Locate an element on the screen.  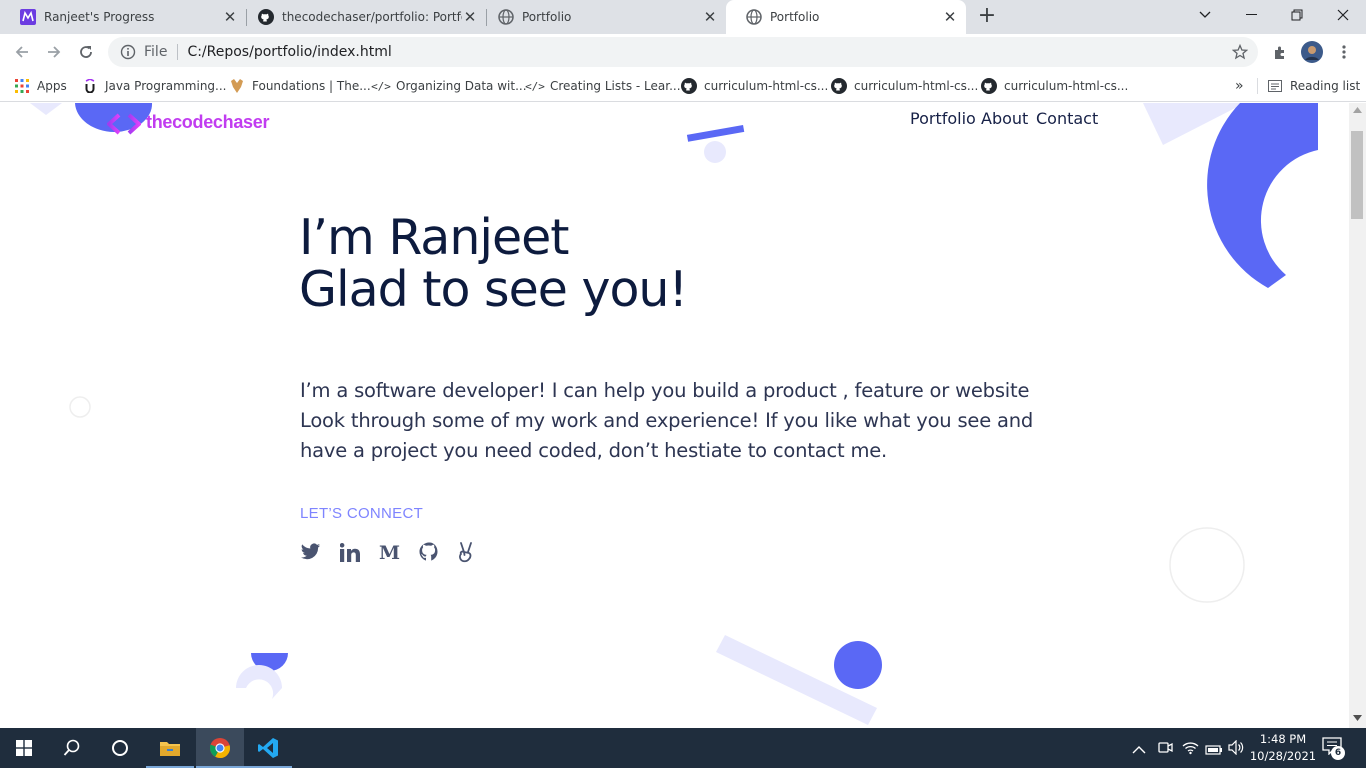
url-text: C:/Repos/portfolio/index.html is located at coordinates (289, 52).